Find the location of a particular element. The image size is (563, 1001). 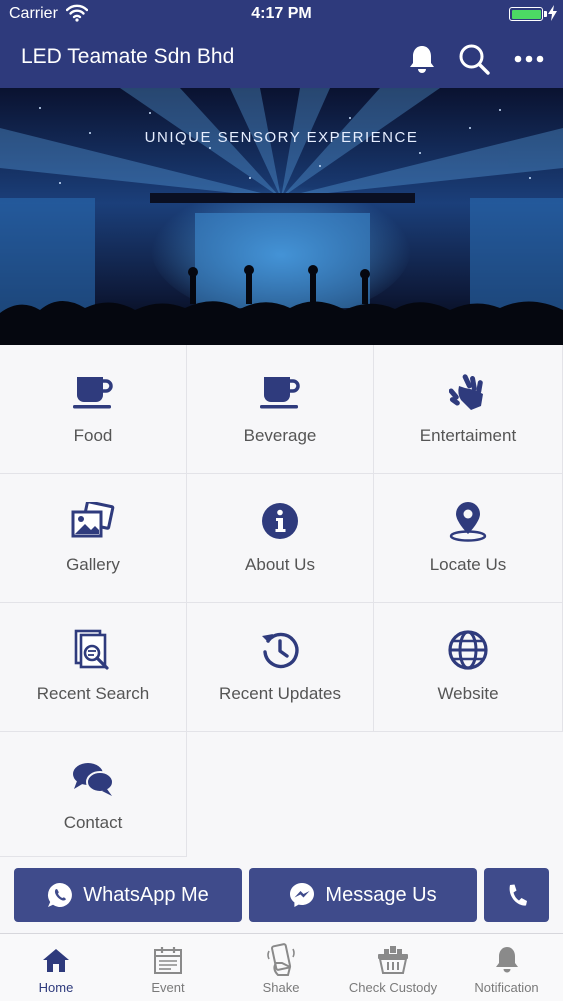

action-bar: WhatsApp Me Message Us is located at coordinates (281, 895).